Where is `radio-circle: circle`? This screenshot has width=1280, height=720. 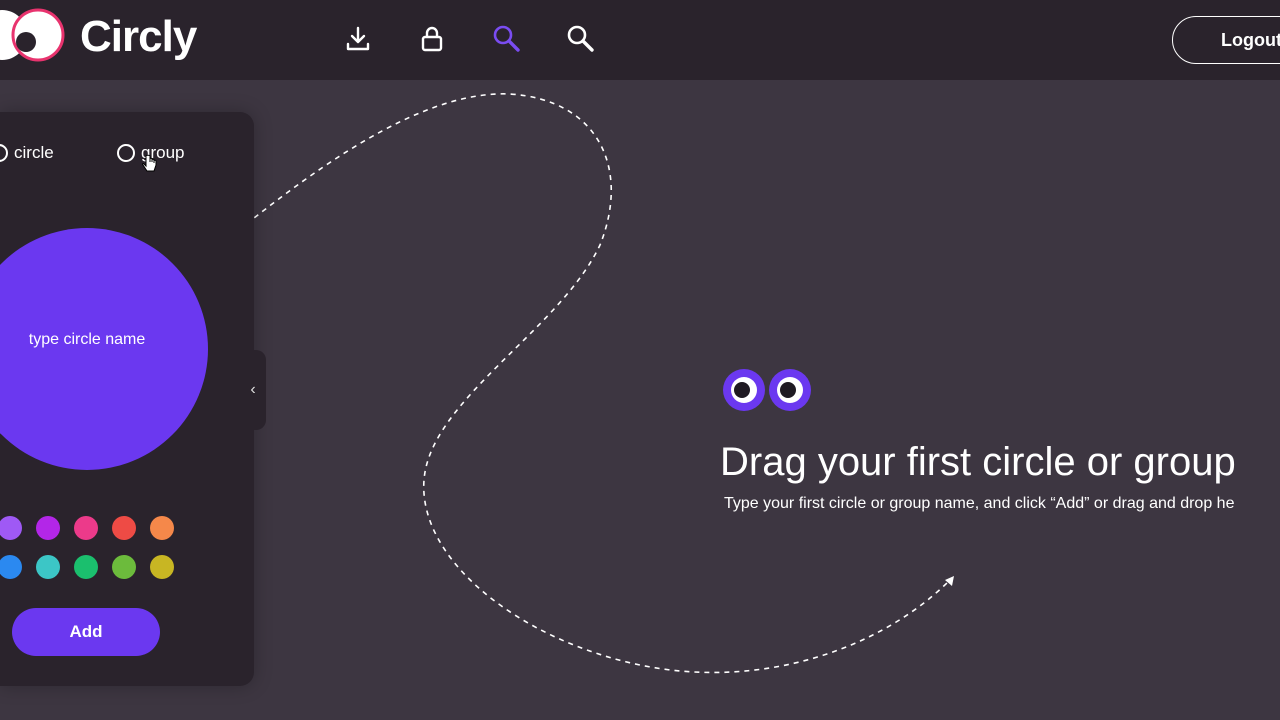 radio-circle: circle is located at coordinates (27, 153).